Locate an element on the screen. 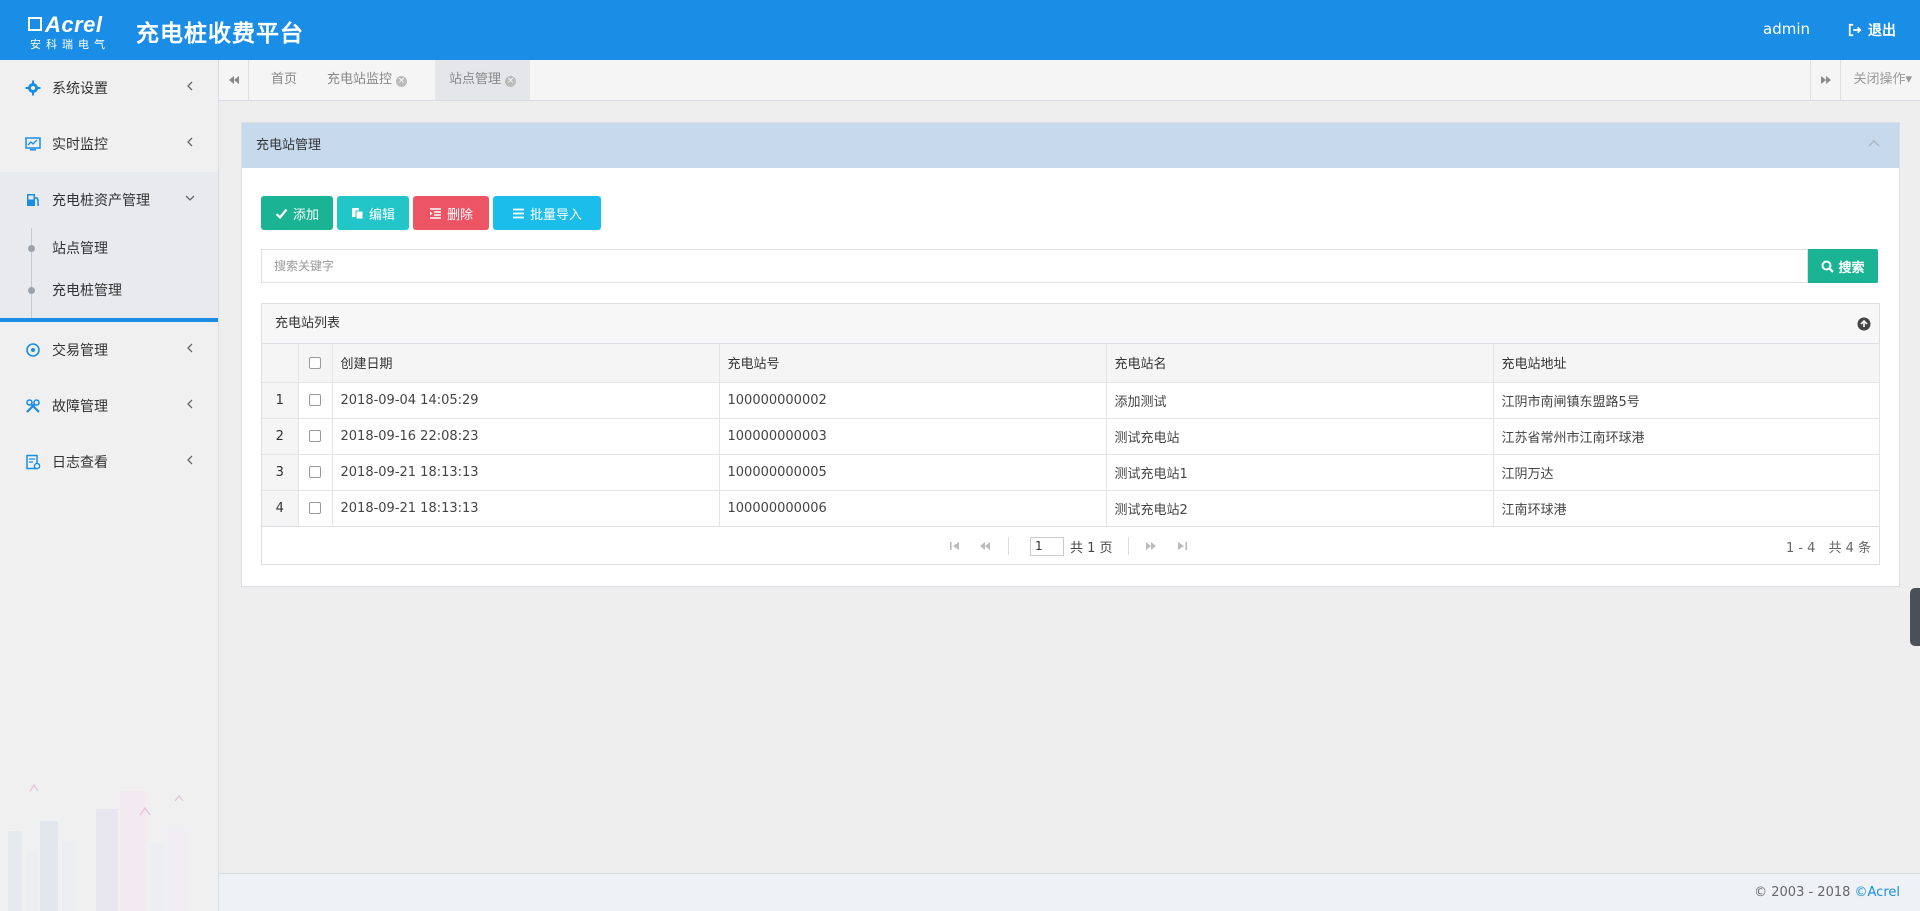 The image size is (1920, 911). cell-date: 2018-09-04 14:05:29 is located at coordinates (526, 400).